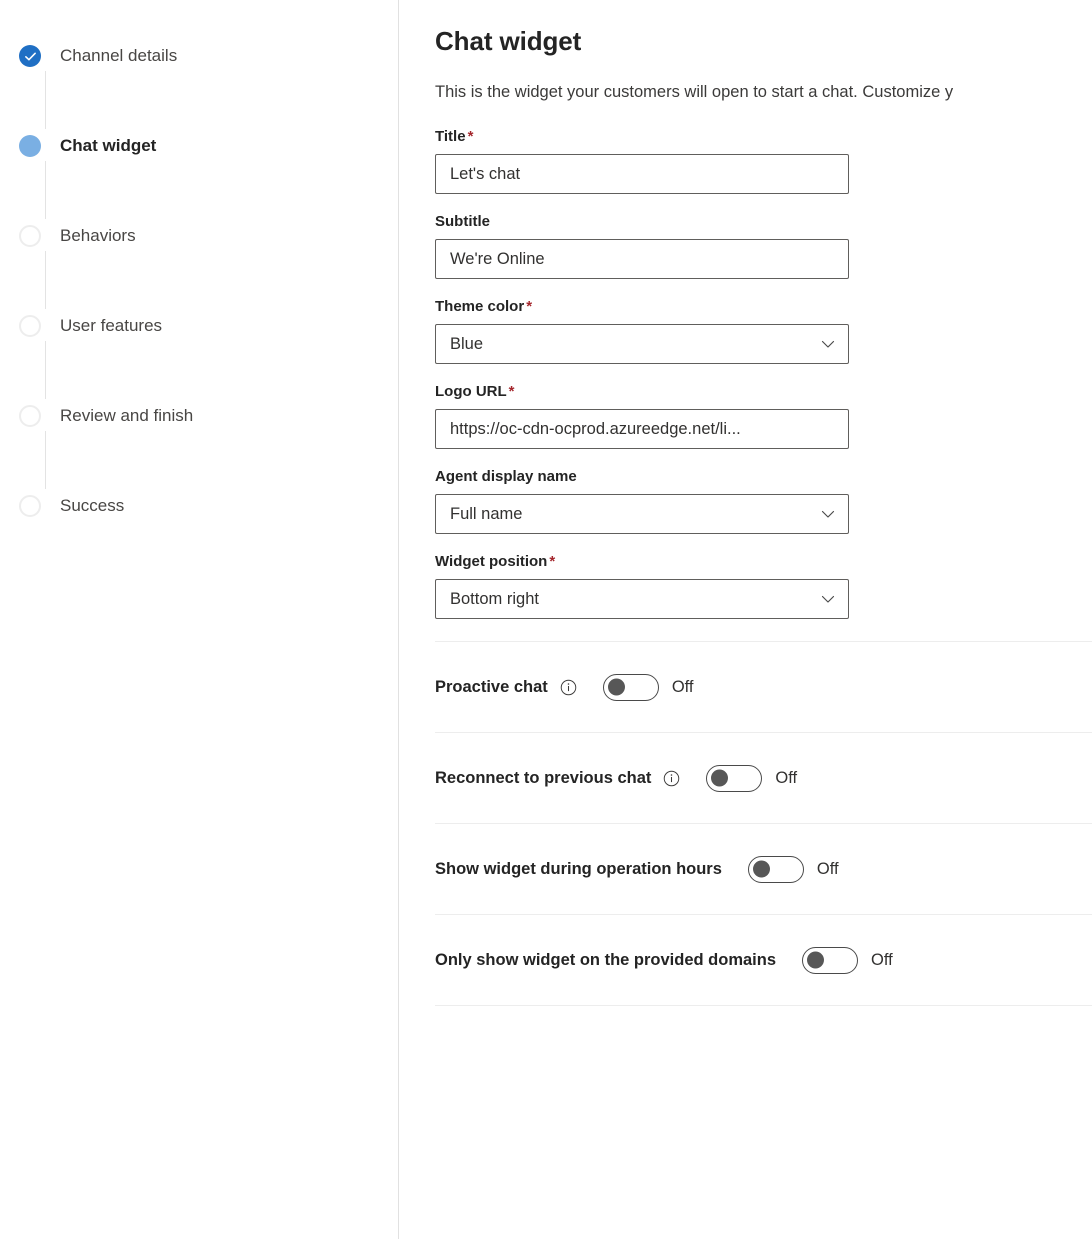 This screenshot has height=1239, width=1092. Describe the element at coordinates (207, 448) in the screenshot. I see `stepper-item-review-and-finish: Review and finish` at that location.